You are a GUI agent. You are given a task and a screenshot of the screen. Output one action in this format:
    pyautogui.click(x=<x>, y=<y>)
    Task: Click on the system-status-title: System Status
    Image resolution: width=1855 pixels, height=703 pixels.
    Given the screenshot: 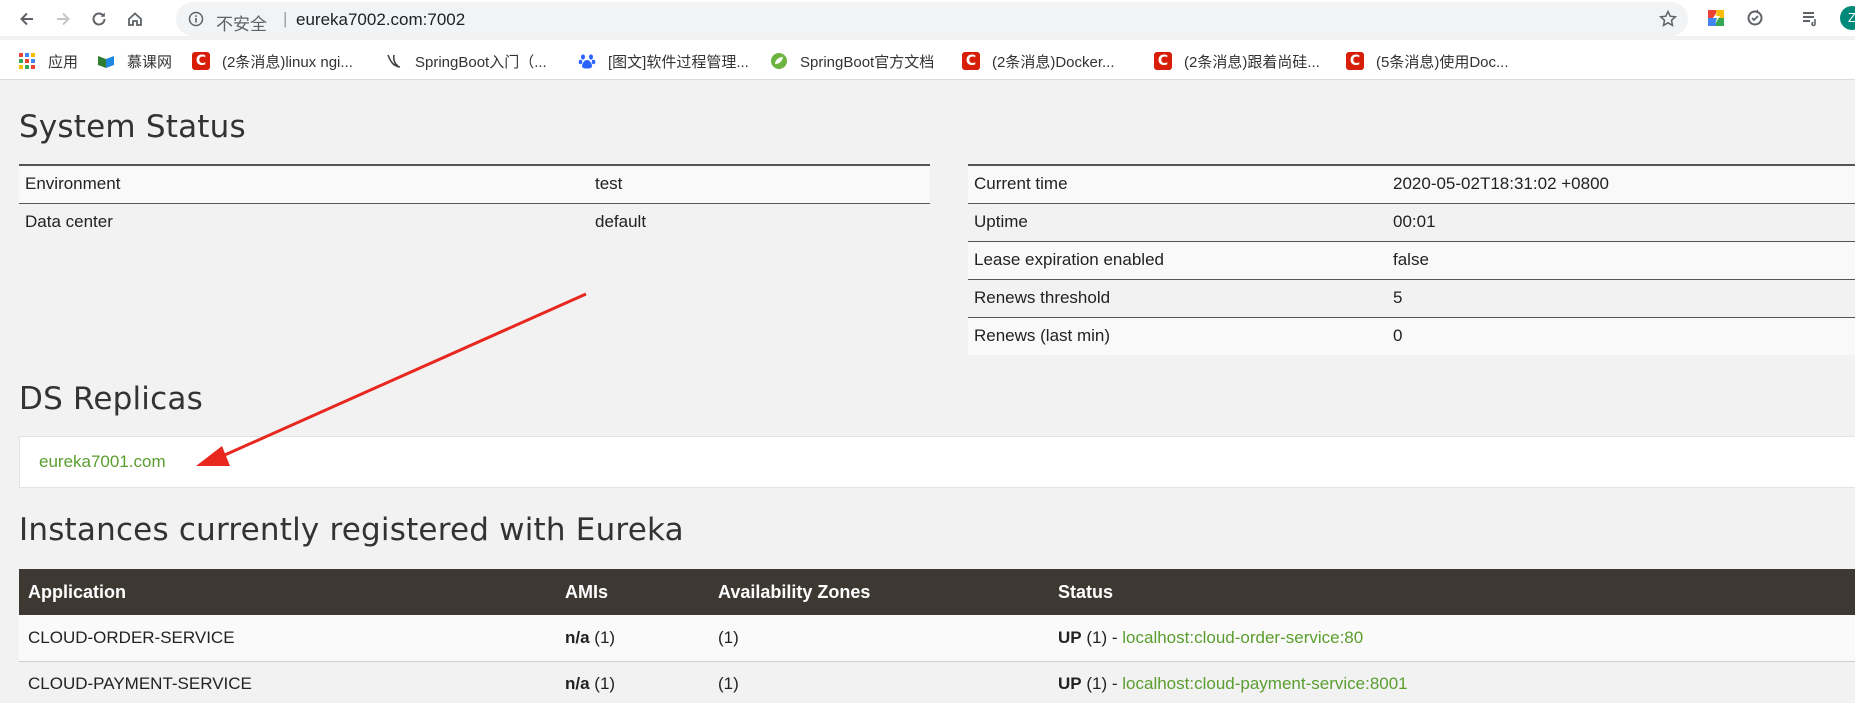 What is the action you would take?
    pyautogui.click(x=132, y=127)
    